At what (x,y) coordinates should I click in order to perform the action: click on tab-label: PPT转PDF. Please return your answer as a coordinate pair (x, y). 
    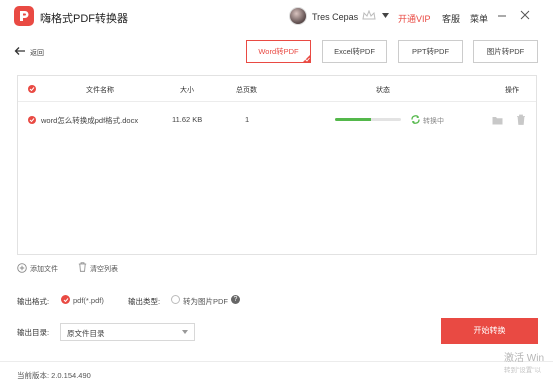
    Looking at the image, I should click on (430, 51).